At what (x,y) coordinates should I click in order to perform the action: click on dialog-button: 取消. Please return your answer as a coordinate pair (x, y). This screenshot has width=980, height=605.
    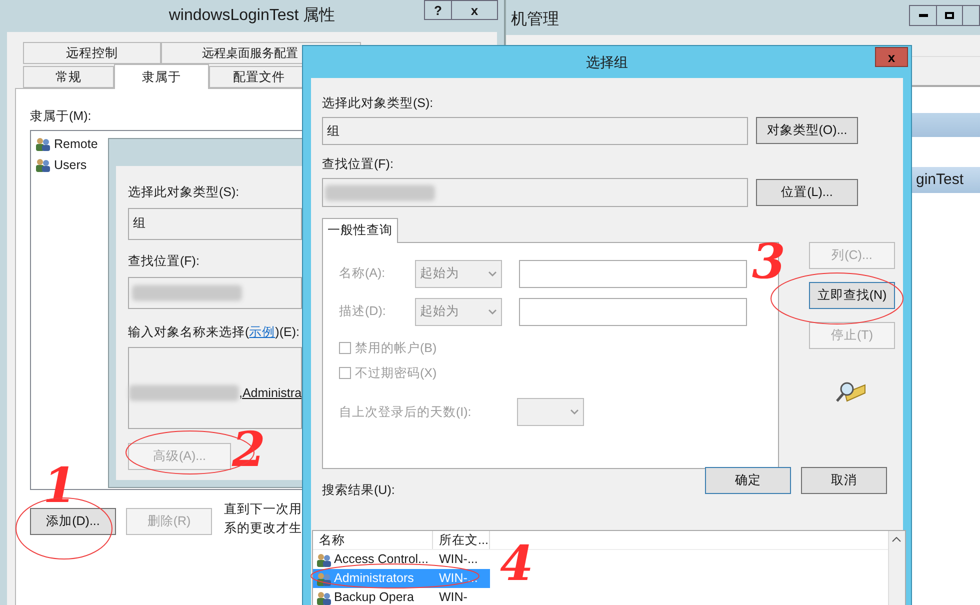
    Looking at the image, I should click on (844, 480).